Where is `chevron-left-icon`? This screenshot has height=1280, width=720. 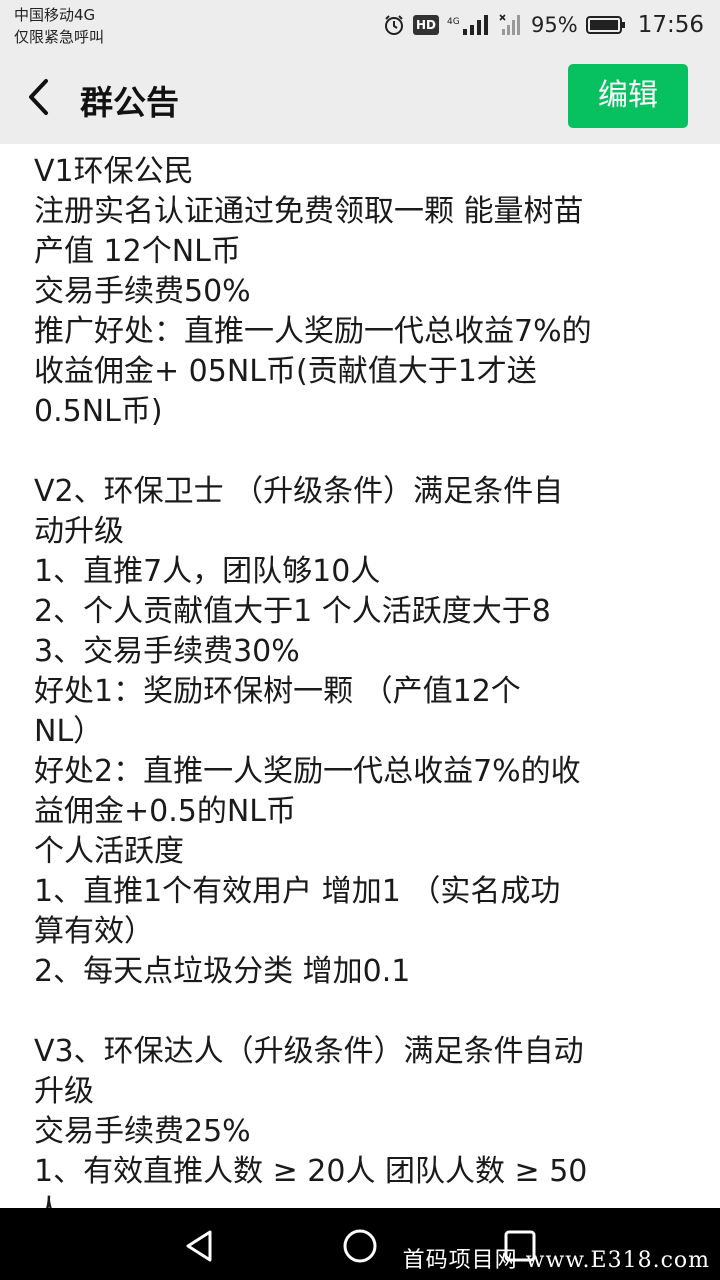
chevron-left-icon is located at coordinates (38, 97).